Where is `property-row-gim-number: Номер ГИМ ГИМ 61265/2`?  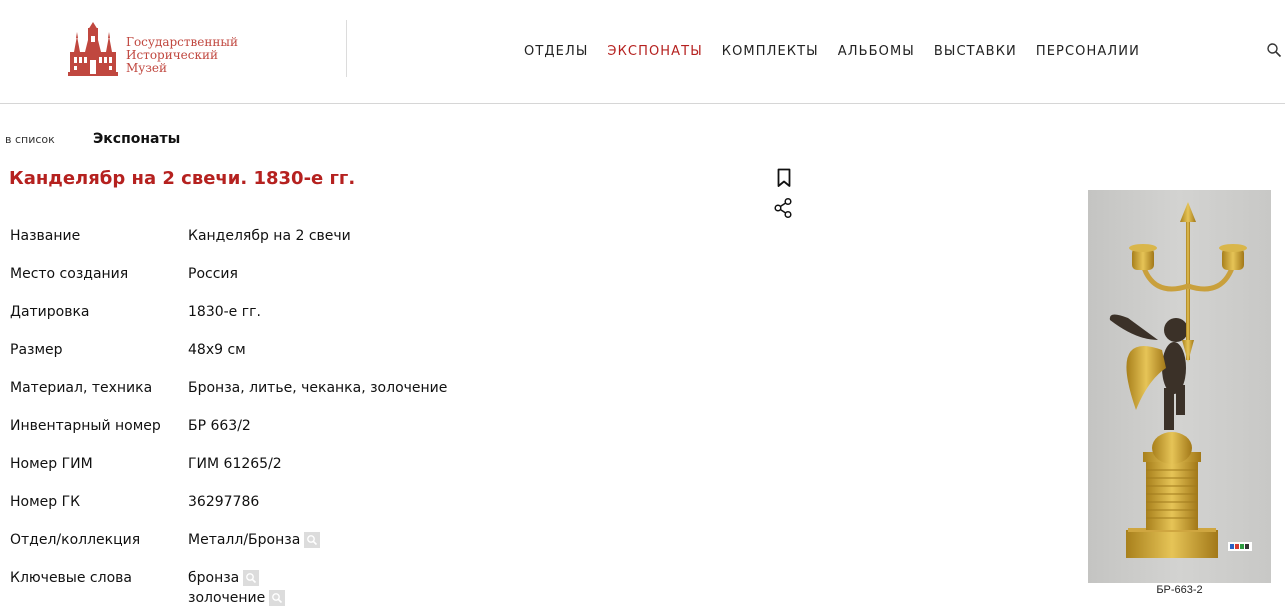 property-row-gim-number: Номер ГИМ ГИМ 61265/2 is located at coordinates (320, 473).